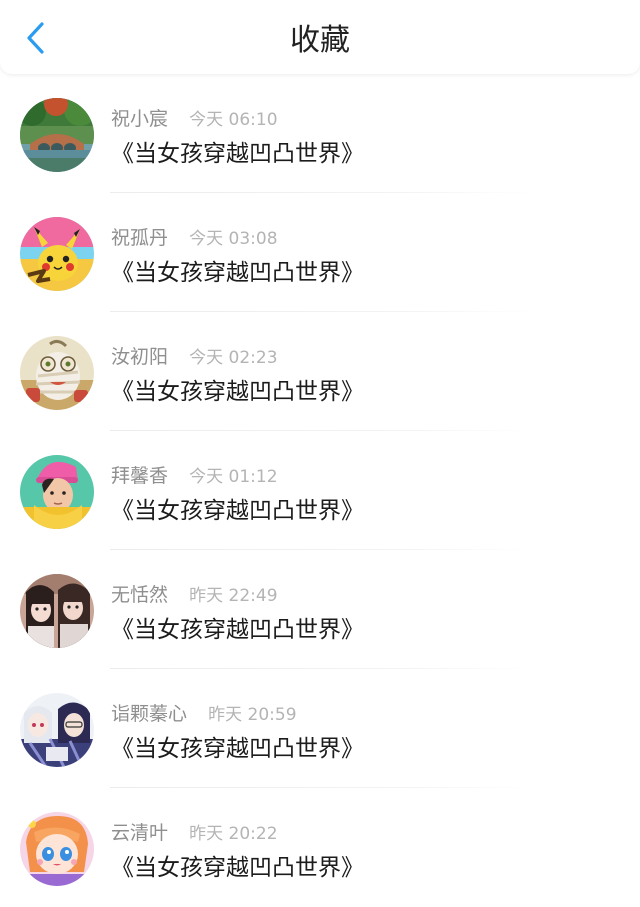 This screenshot has width=640, height=907. Describe the element at coordinates (320, 609) in the screenshot. I see `list-item: 无恬然 昨天 22:49 《当女孩穿越凹凸世界》` at that location.